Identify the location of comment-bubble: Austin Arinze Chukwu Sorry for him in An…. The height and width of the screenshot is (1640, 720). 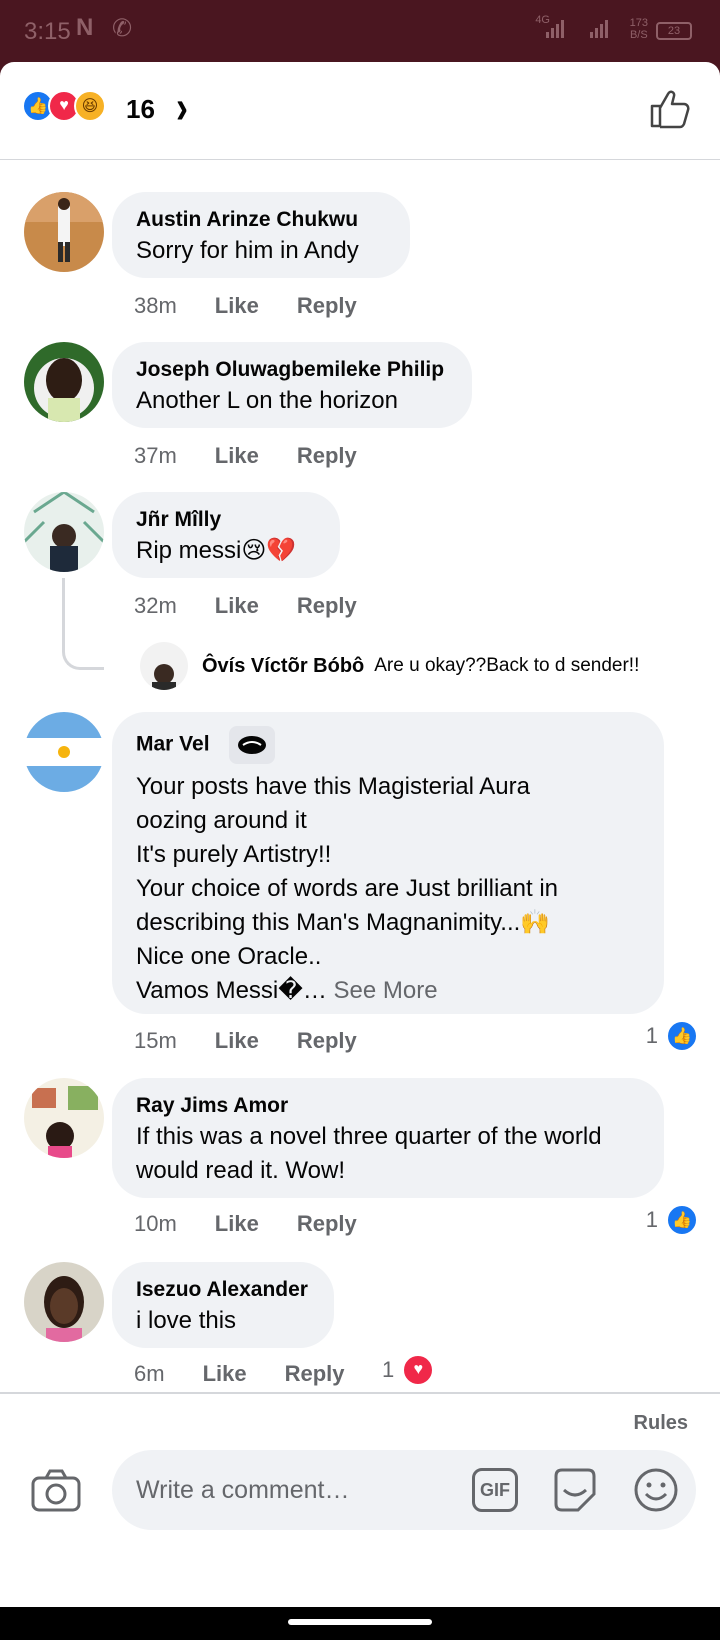
(261, 235).